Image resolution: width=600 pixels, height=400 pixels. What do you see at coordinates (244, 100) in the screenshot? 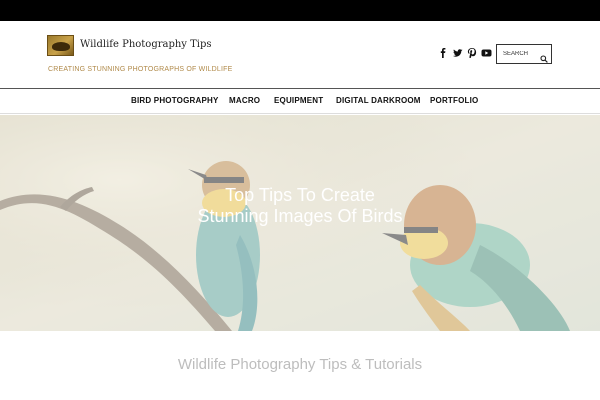
I see `nav-item-macro: MACRO` at bounding box center [244, 100].